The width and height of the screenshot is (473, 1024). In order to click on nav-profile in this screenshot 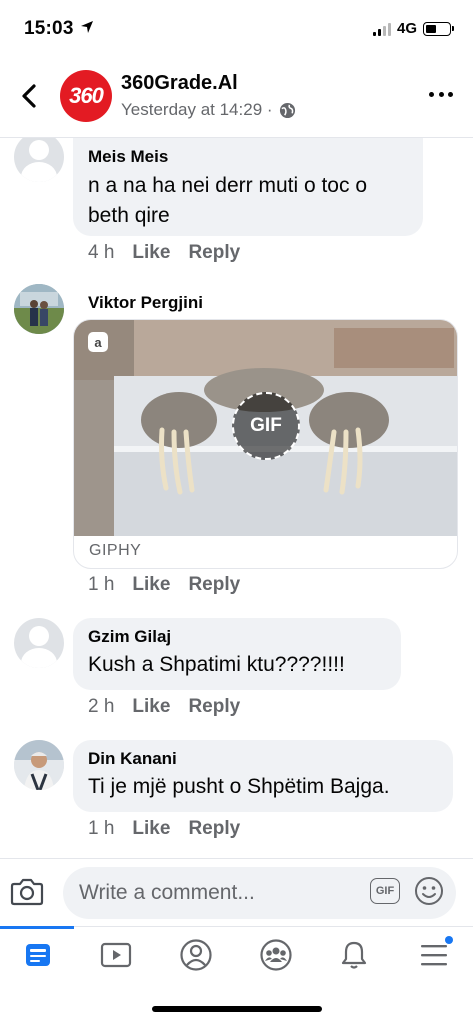, I will do `click(196, 955)`.